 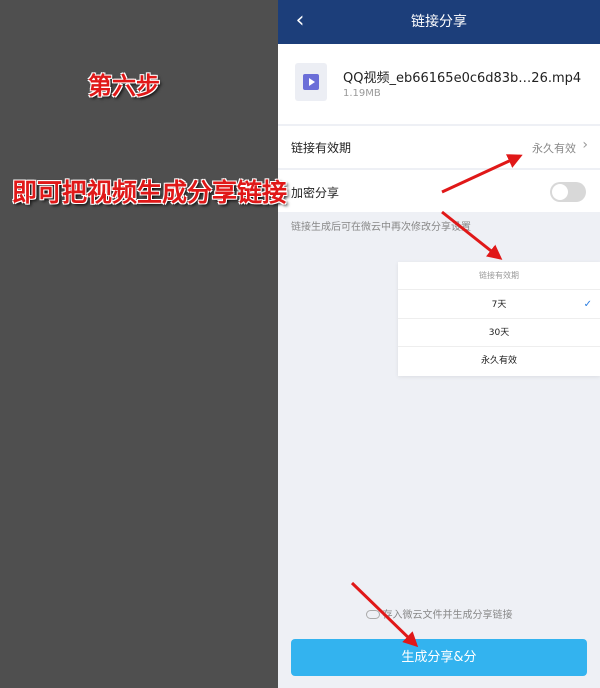 What do you see at coordinates (362, 93) in the screenshot?
I see `file-size: 1.19MB` at bounding box center [362, 93].